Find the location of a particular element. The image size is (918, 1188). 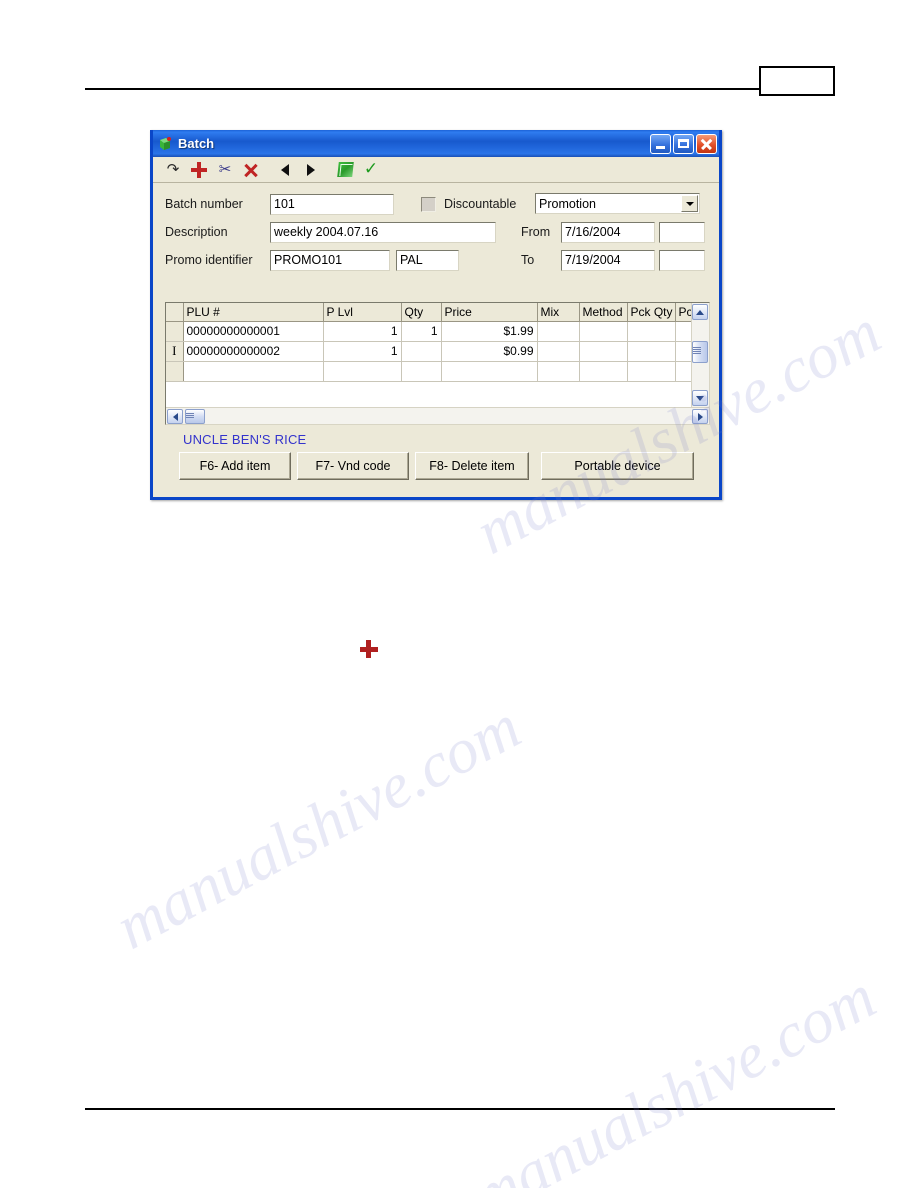

export-sheet-icon is located at coordinates (345, 170).